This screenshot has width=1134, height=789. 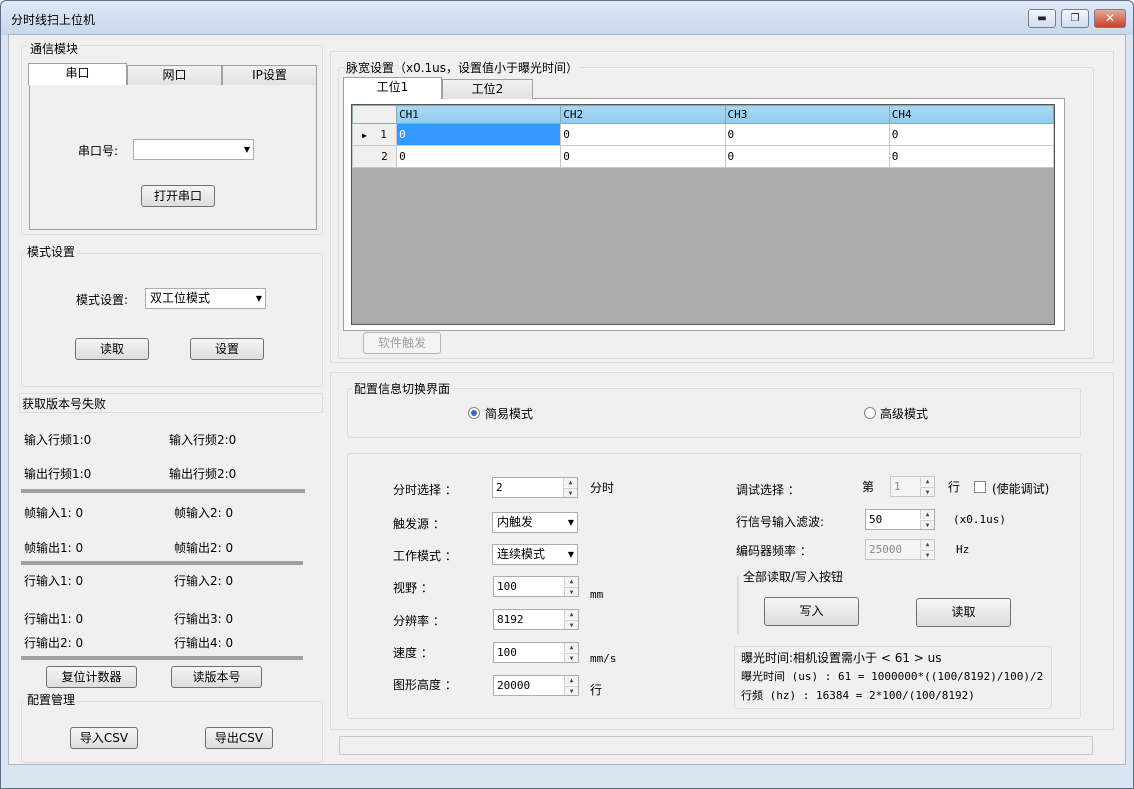 What do you see at coordinates (900, 519) in the screenshot?
I see `filter-spinner: 50 ▲ ▼` at bounding box center [900, 519].